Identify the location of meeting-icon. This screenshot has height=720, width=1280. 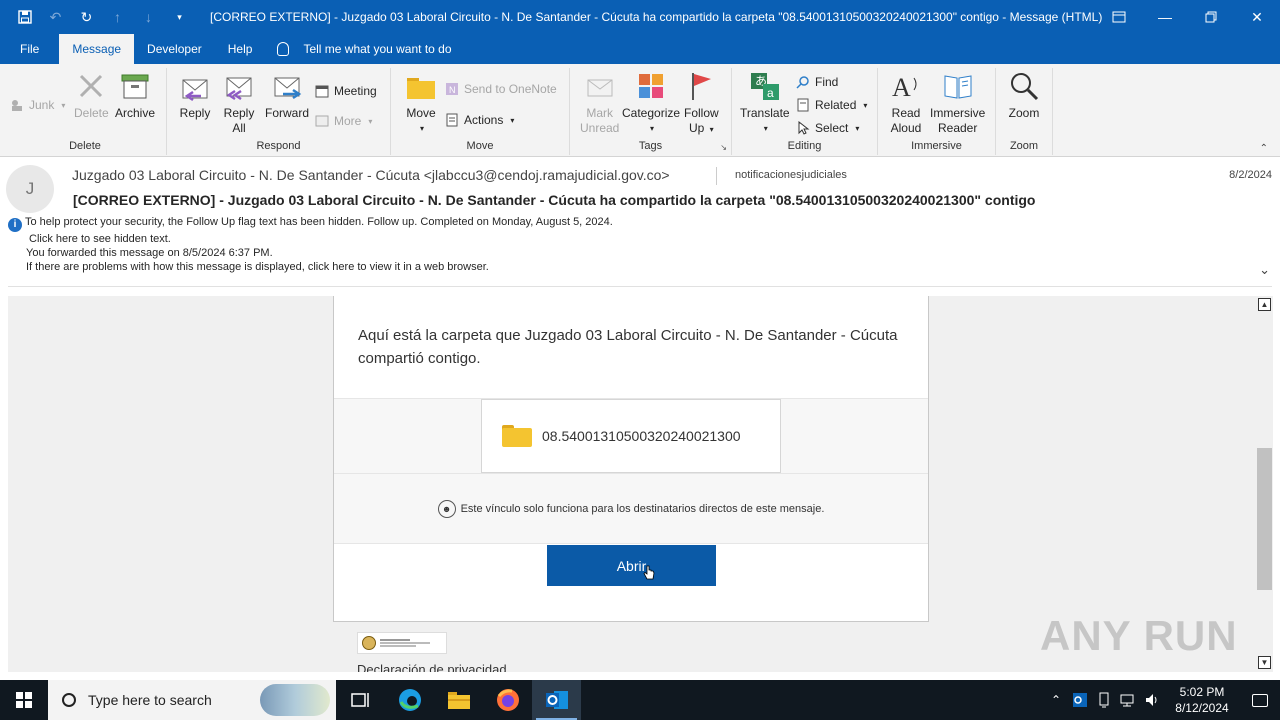
(322, 91).